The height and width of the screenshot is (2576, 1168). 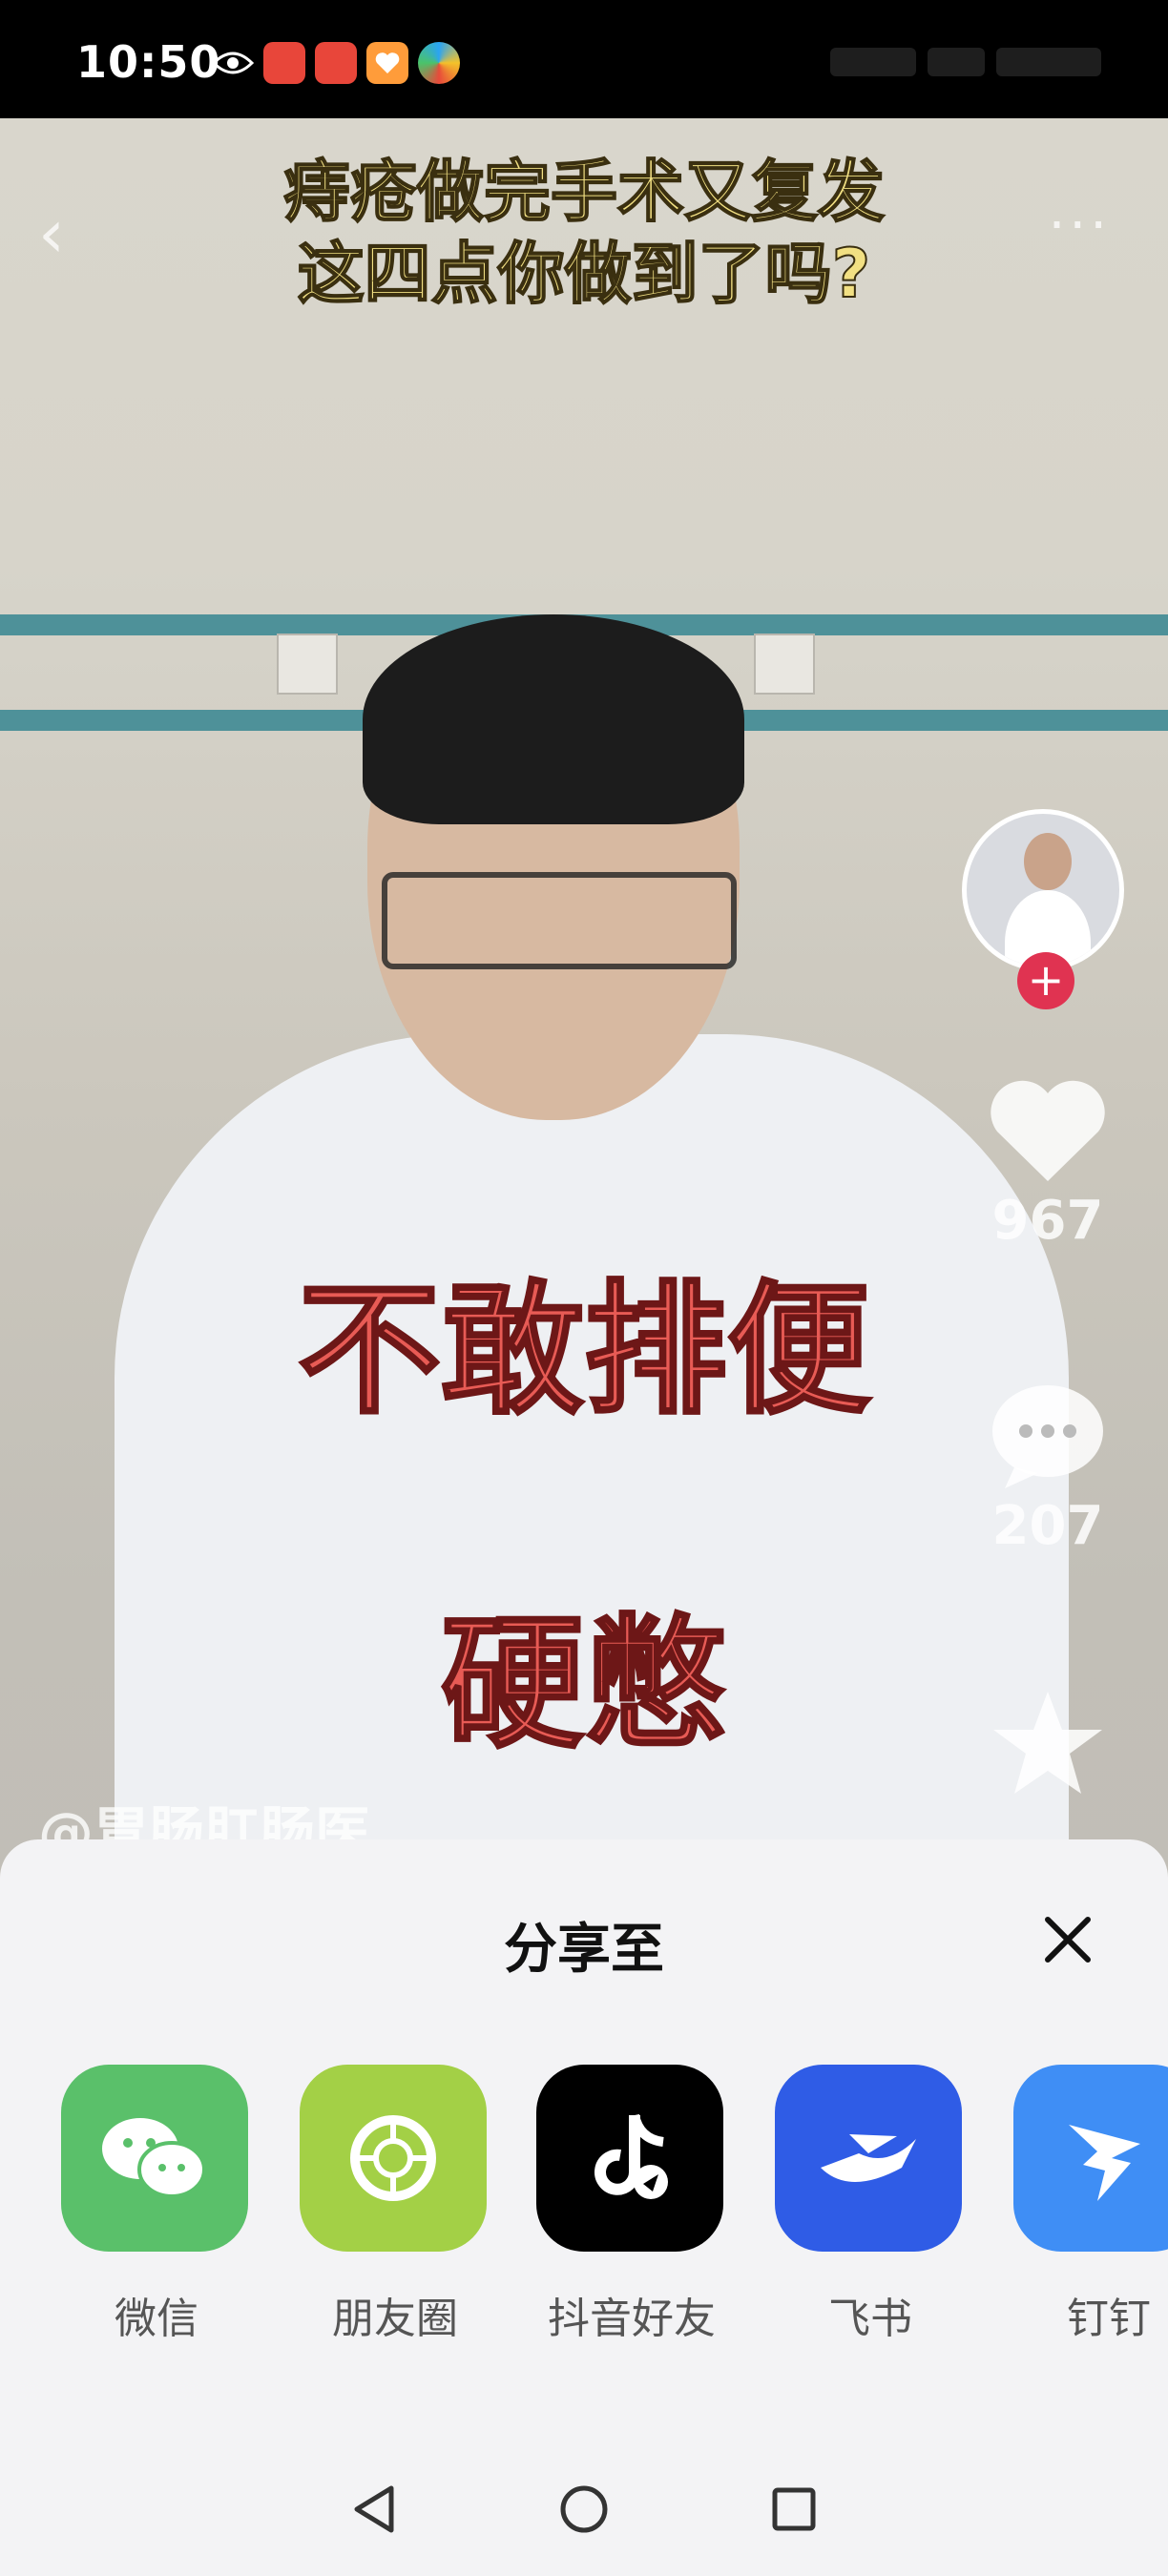 I want to click on close-button, so click(x=1067, y=1939).